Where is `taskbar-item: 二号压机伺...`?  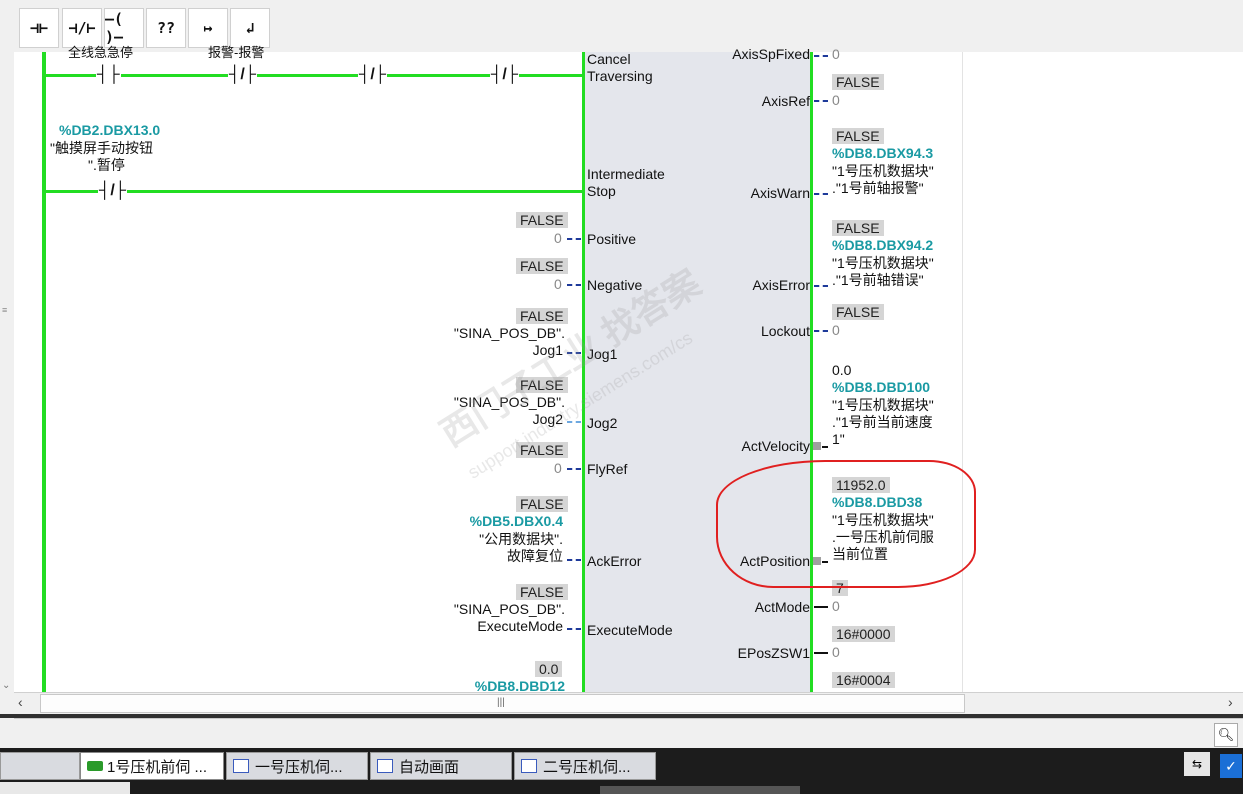 taskbar-item: 二号压机伺... is located at coordinates (585, 766).